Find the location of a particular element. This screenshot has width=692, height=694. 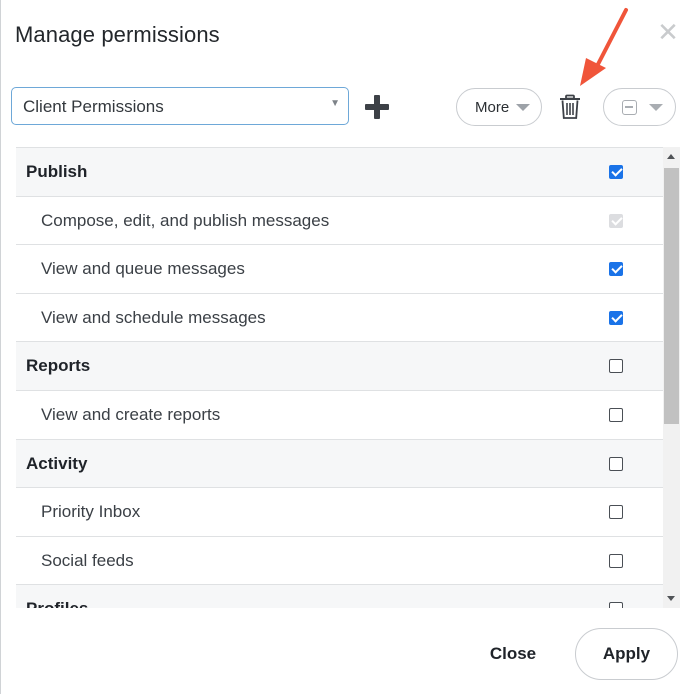

permission-set-dropdown: Client Permissions ▼ is located at coordinates (180, 106).